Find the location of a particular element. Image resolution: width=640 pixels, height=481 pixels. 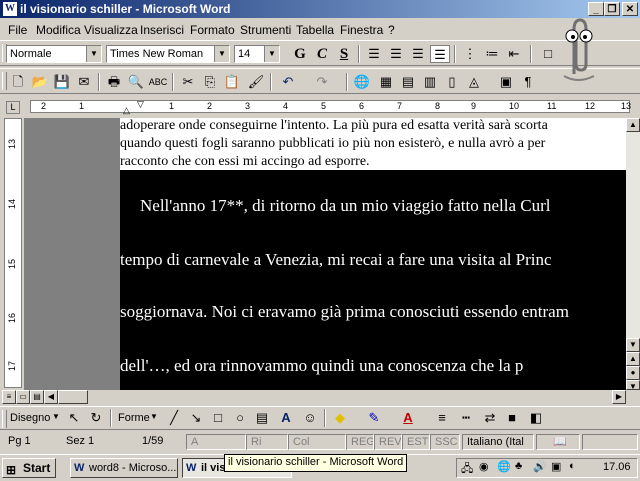

start-button: ⊞ Start is located at coordinates (29, 468).